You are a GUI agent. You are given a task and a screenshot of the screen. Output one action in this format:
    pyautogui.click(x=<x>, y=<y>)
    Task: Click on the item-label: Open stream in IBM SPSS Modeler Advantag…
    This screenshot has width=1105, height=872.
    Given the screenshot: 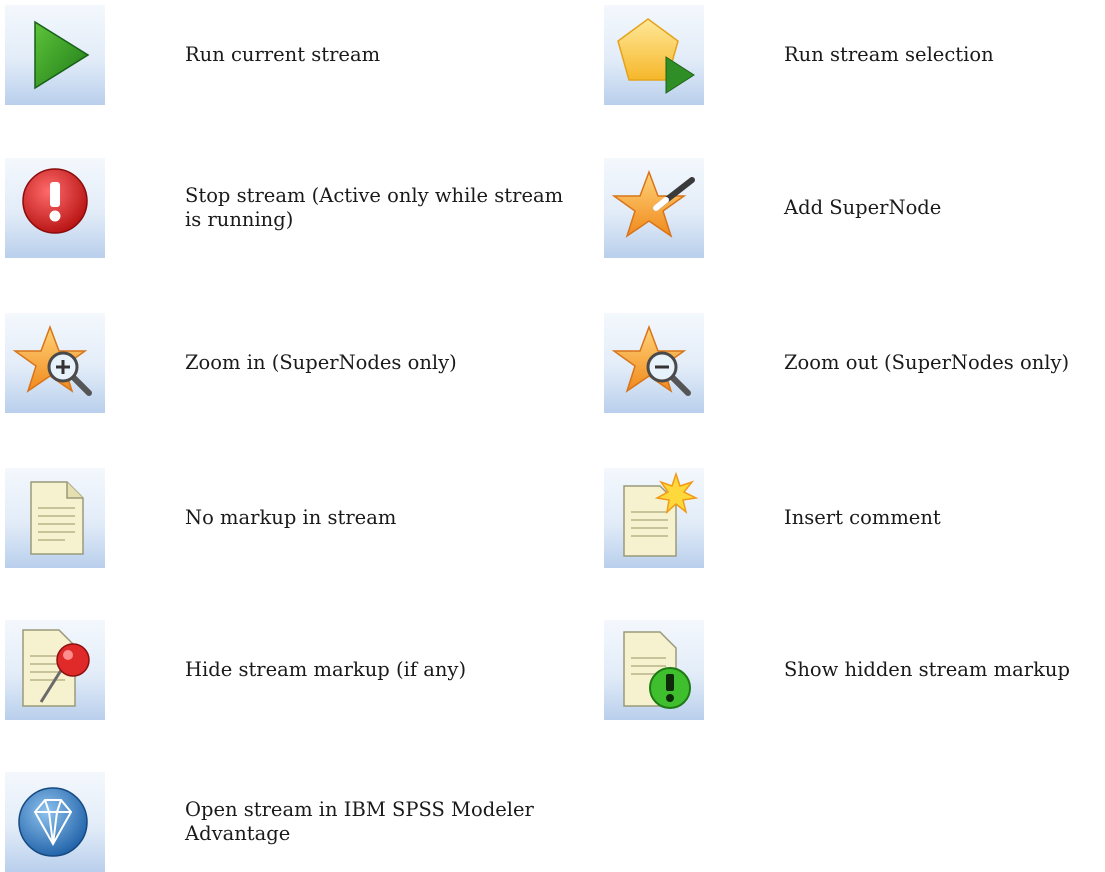 What is the action you would take?
    pyautogui.click(x=359, y=821)
    